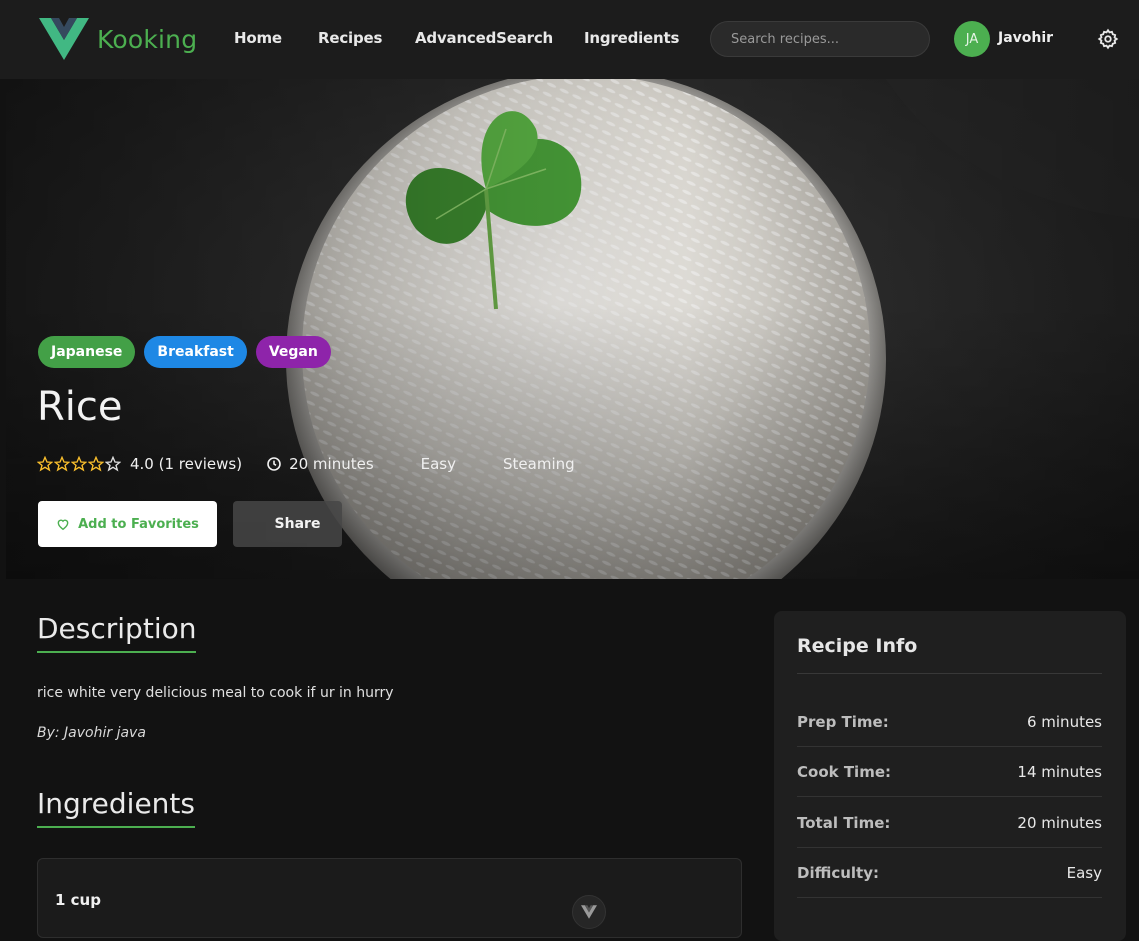 The height and width of the screenshot is (941, 1139). Describe the element at coordinates (1064, 721) in the screenshot. I see `info-value: 6 minutes` at that location.